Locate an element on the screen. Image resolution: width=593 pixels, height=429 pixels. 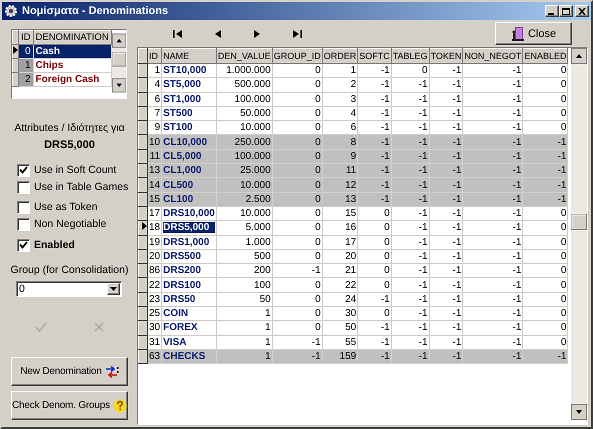
table-cell: 7 is located at coordinates (155, 113).